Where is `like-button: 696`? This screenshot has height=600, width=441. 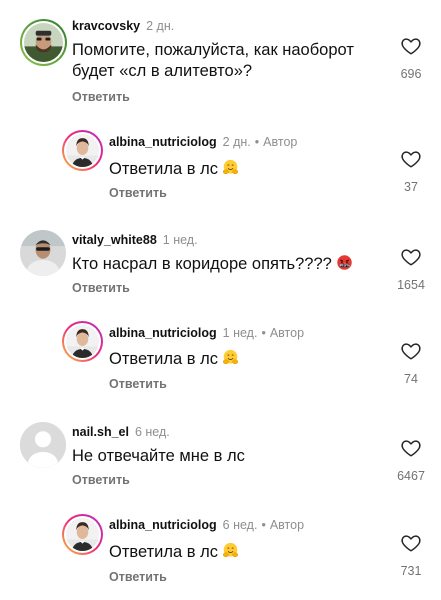
like-button: 696 is located at coordinates (411, 58).